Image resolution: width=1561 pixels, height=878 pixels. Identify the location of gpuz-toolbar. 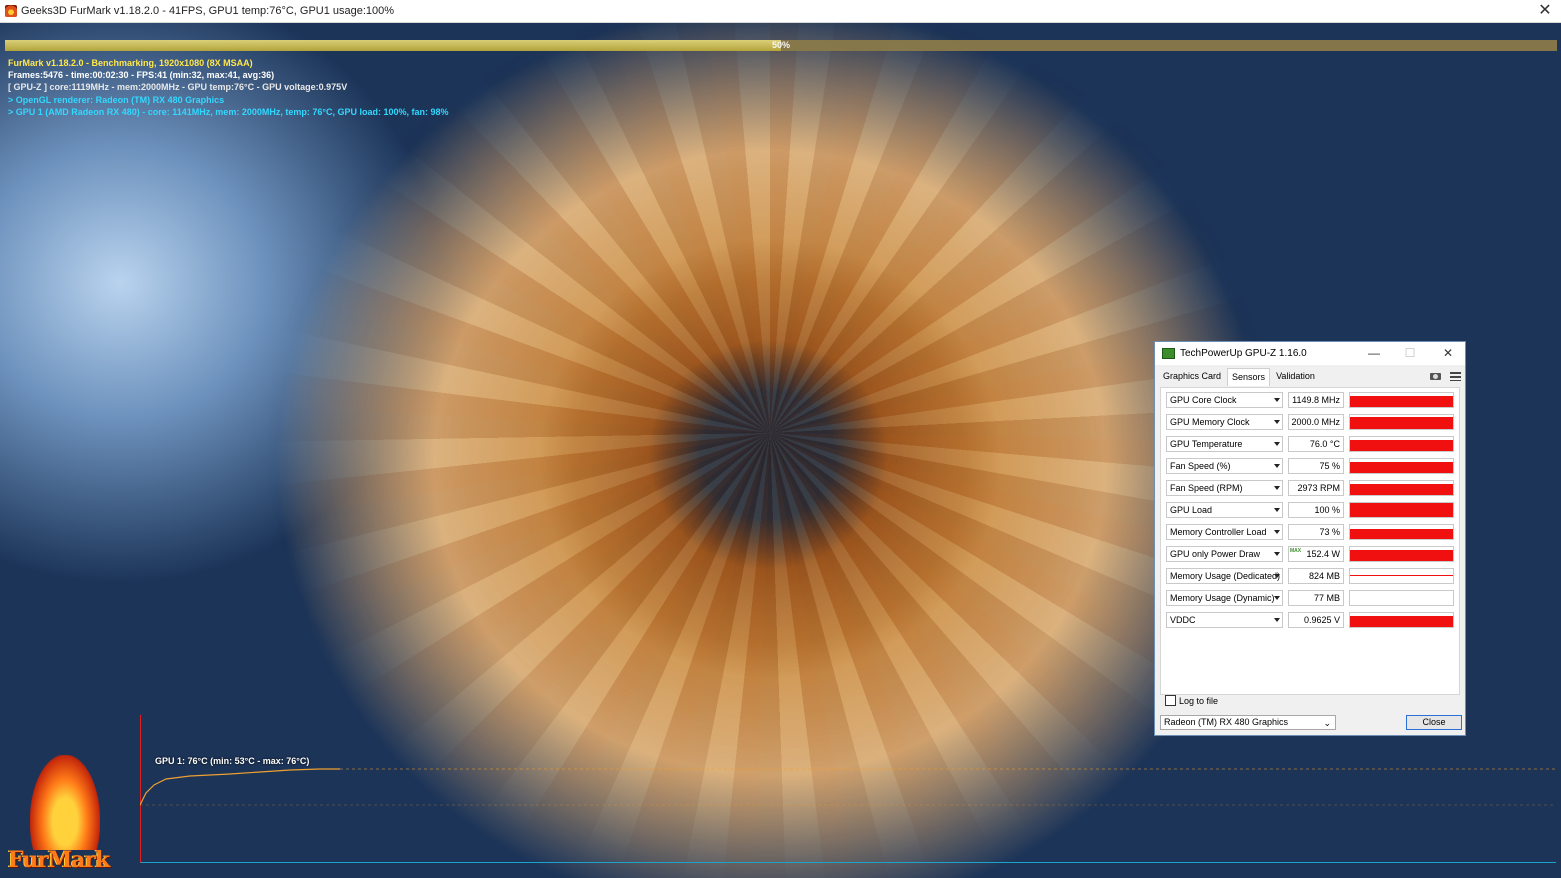
(1445, 375).